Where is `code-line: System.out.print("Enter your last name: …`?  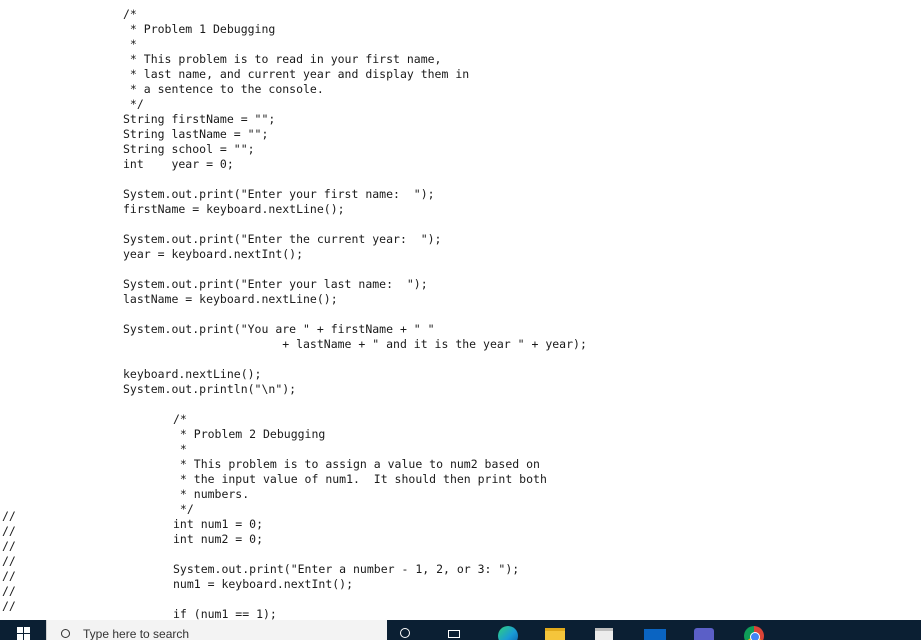
code-line: System.out.print("Enter your last name: … is located at coordinates (460, 284).